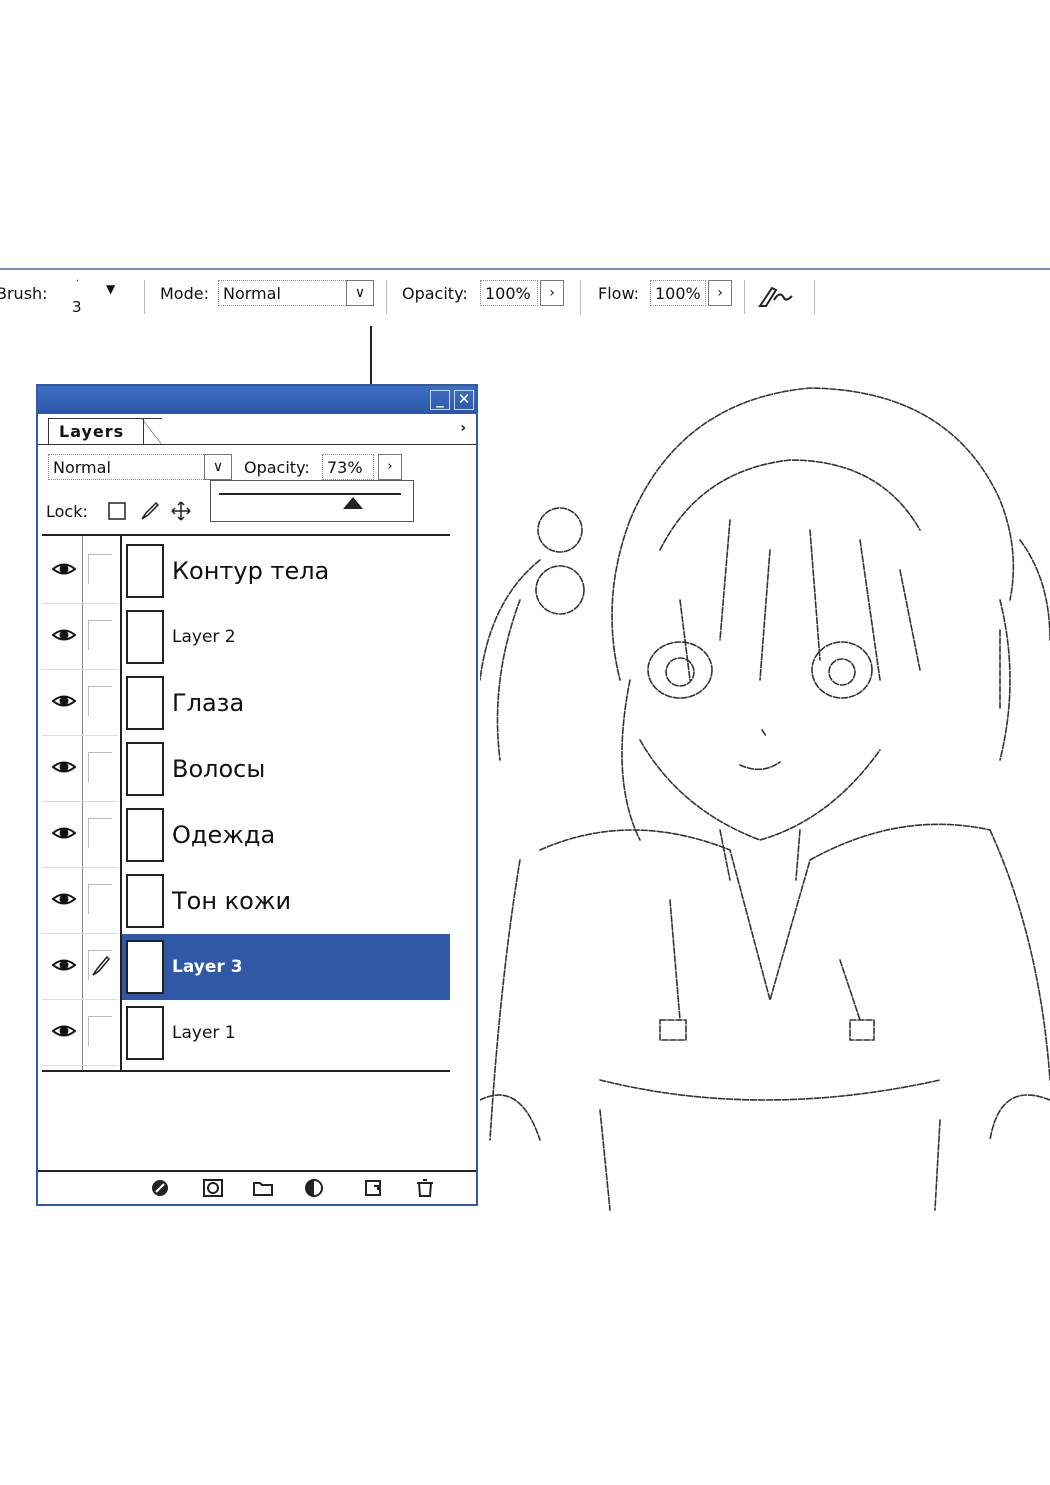 This screenshot has width=1050, height=1485. Describe the element at coordinates (371, 355) in the screenshot. I see `palette-dock-line` at that location.